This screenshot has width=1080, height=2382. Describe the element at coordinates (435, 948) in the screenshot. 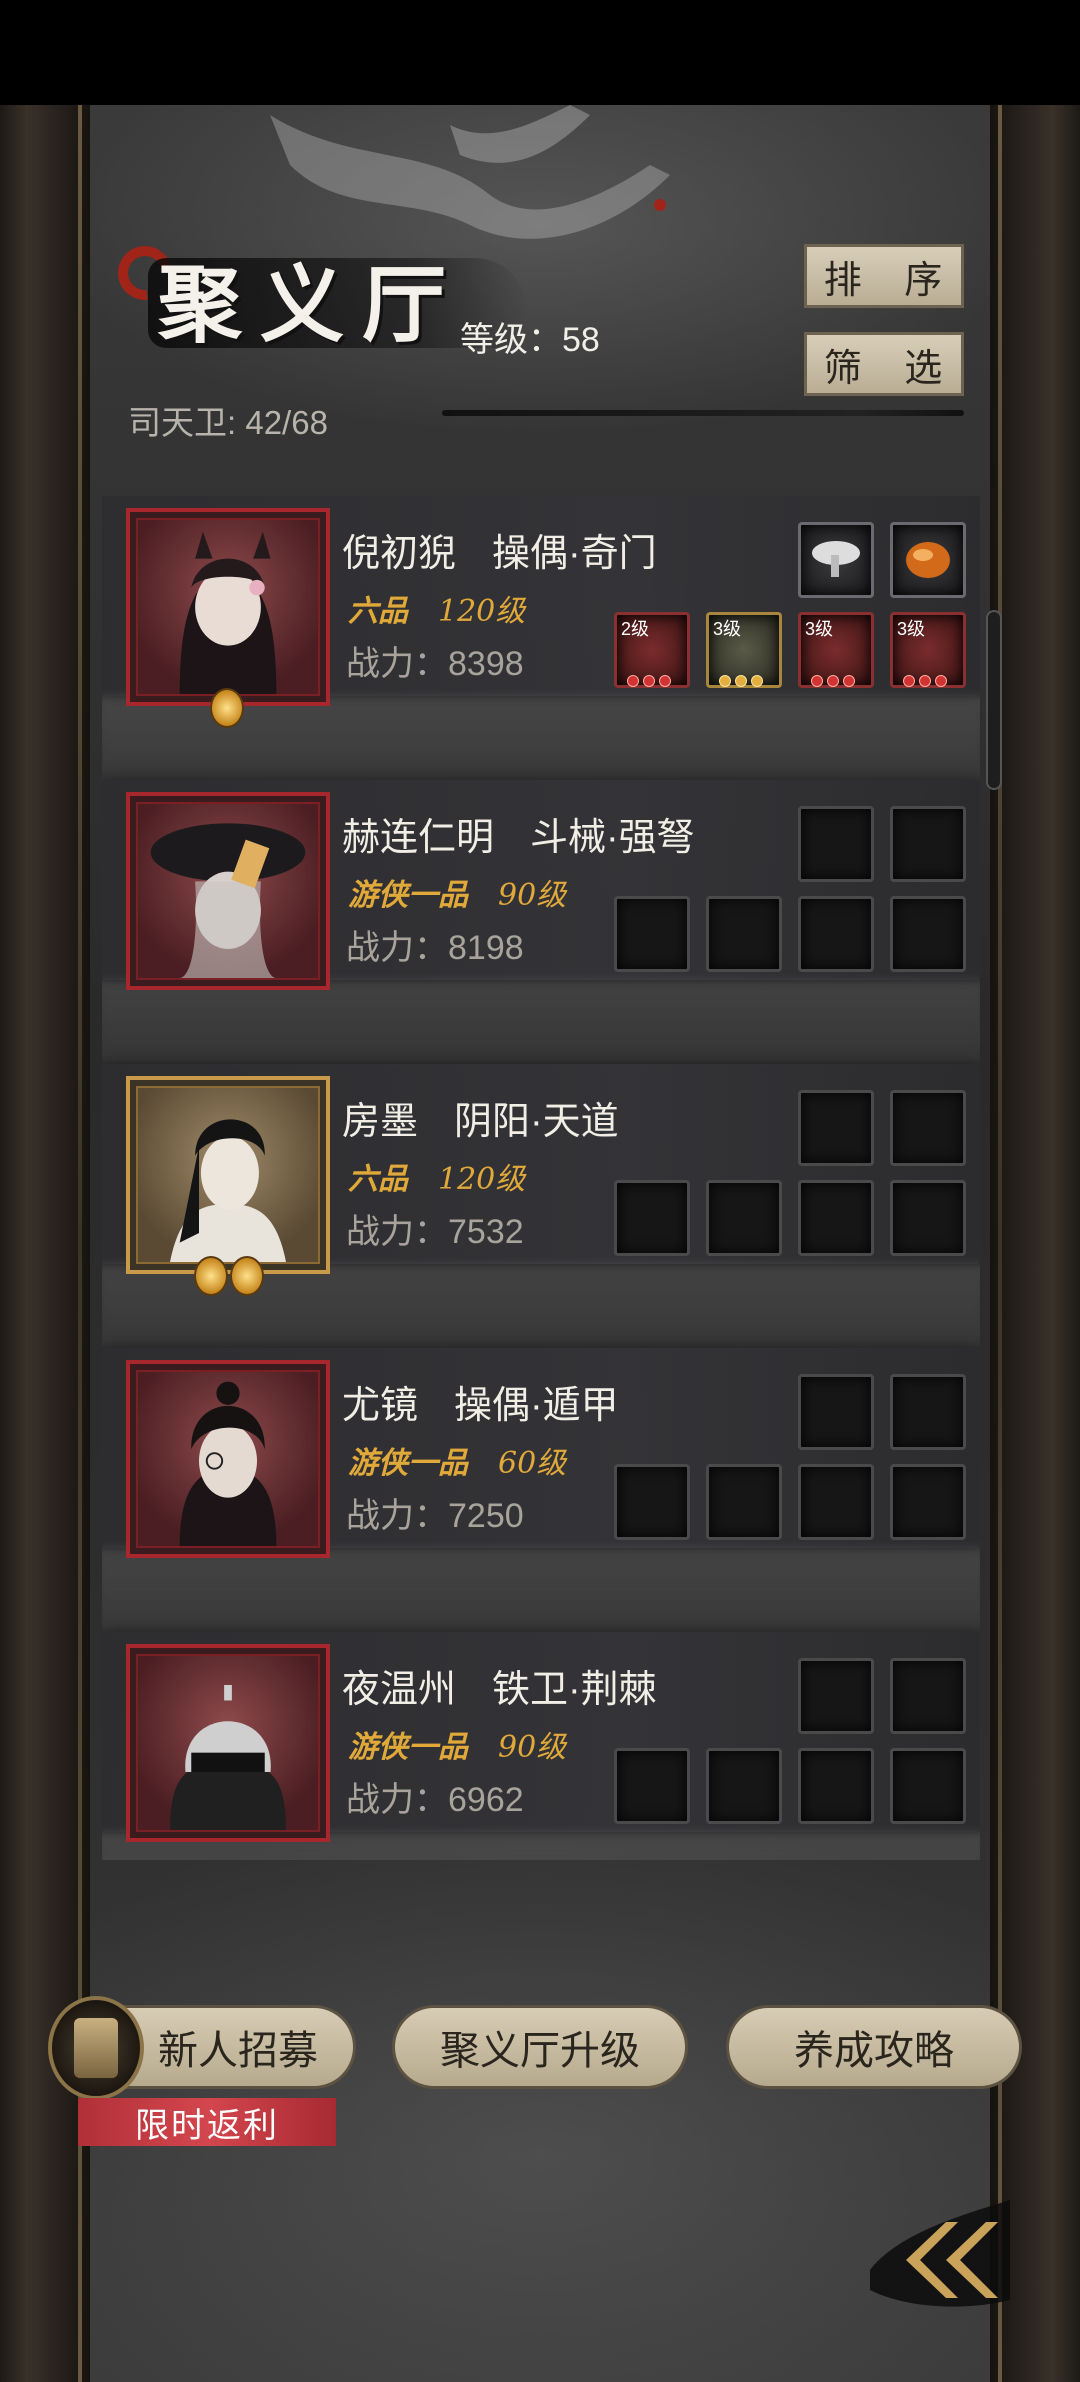

I see `hero-power: 战力：8198` at that location.